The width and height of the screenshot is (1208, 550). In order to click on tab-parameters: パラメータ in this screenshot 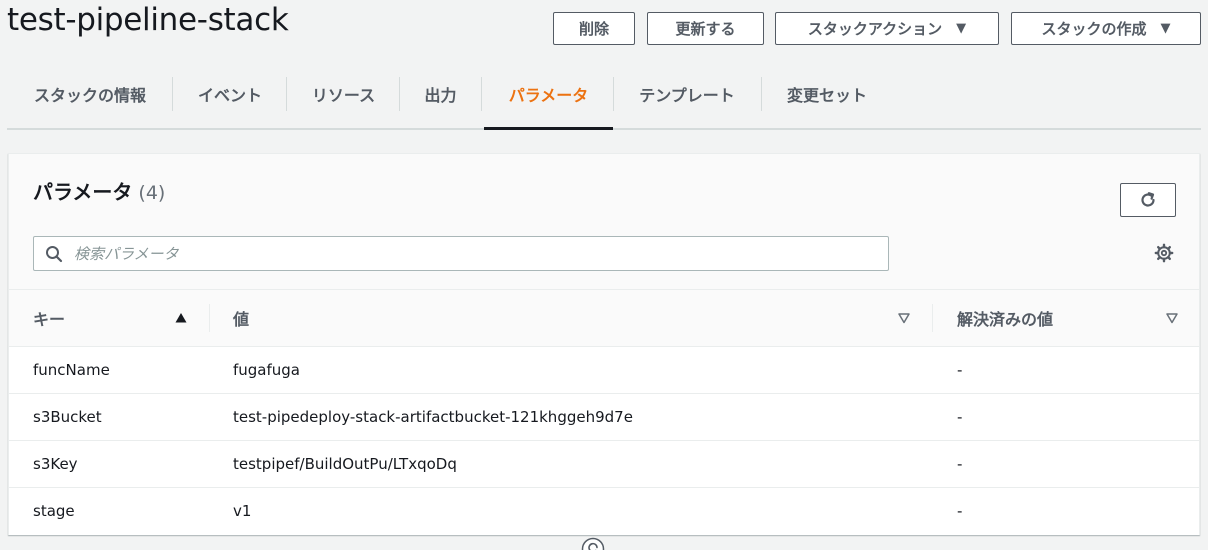, I will do `click(548, 95)`.